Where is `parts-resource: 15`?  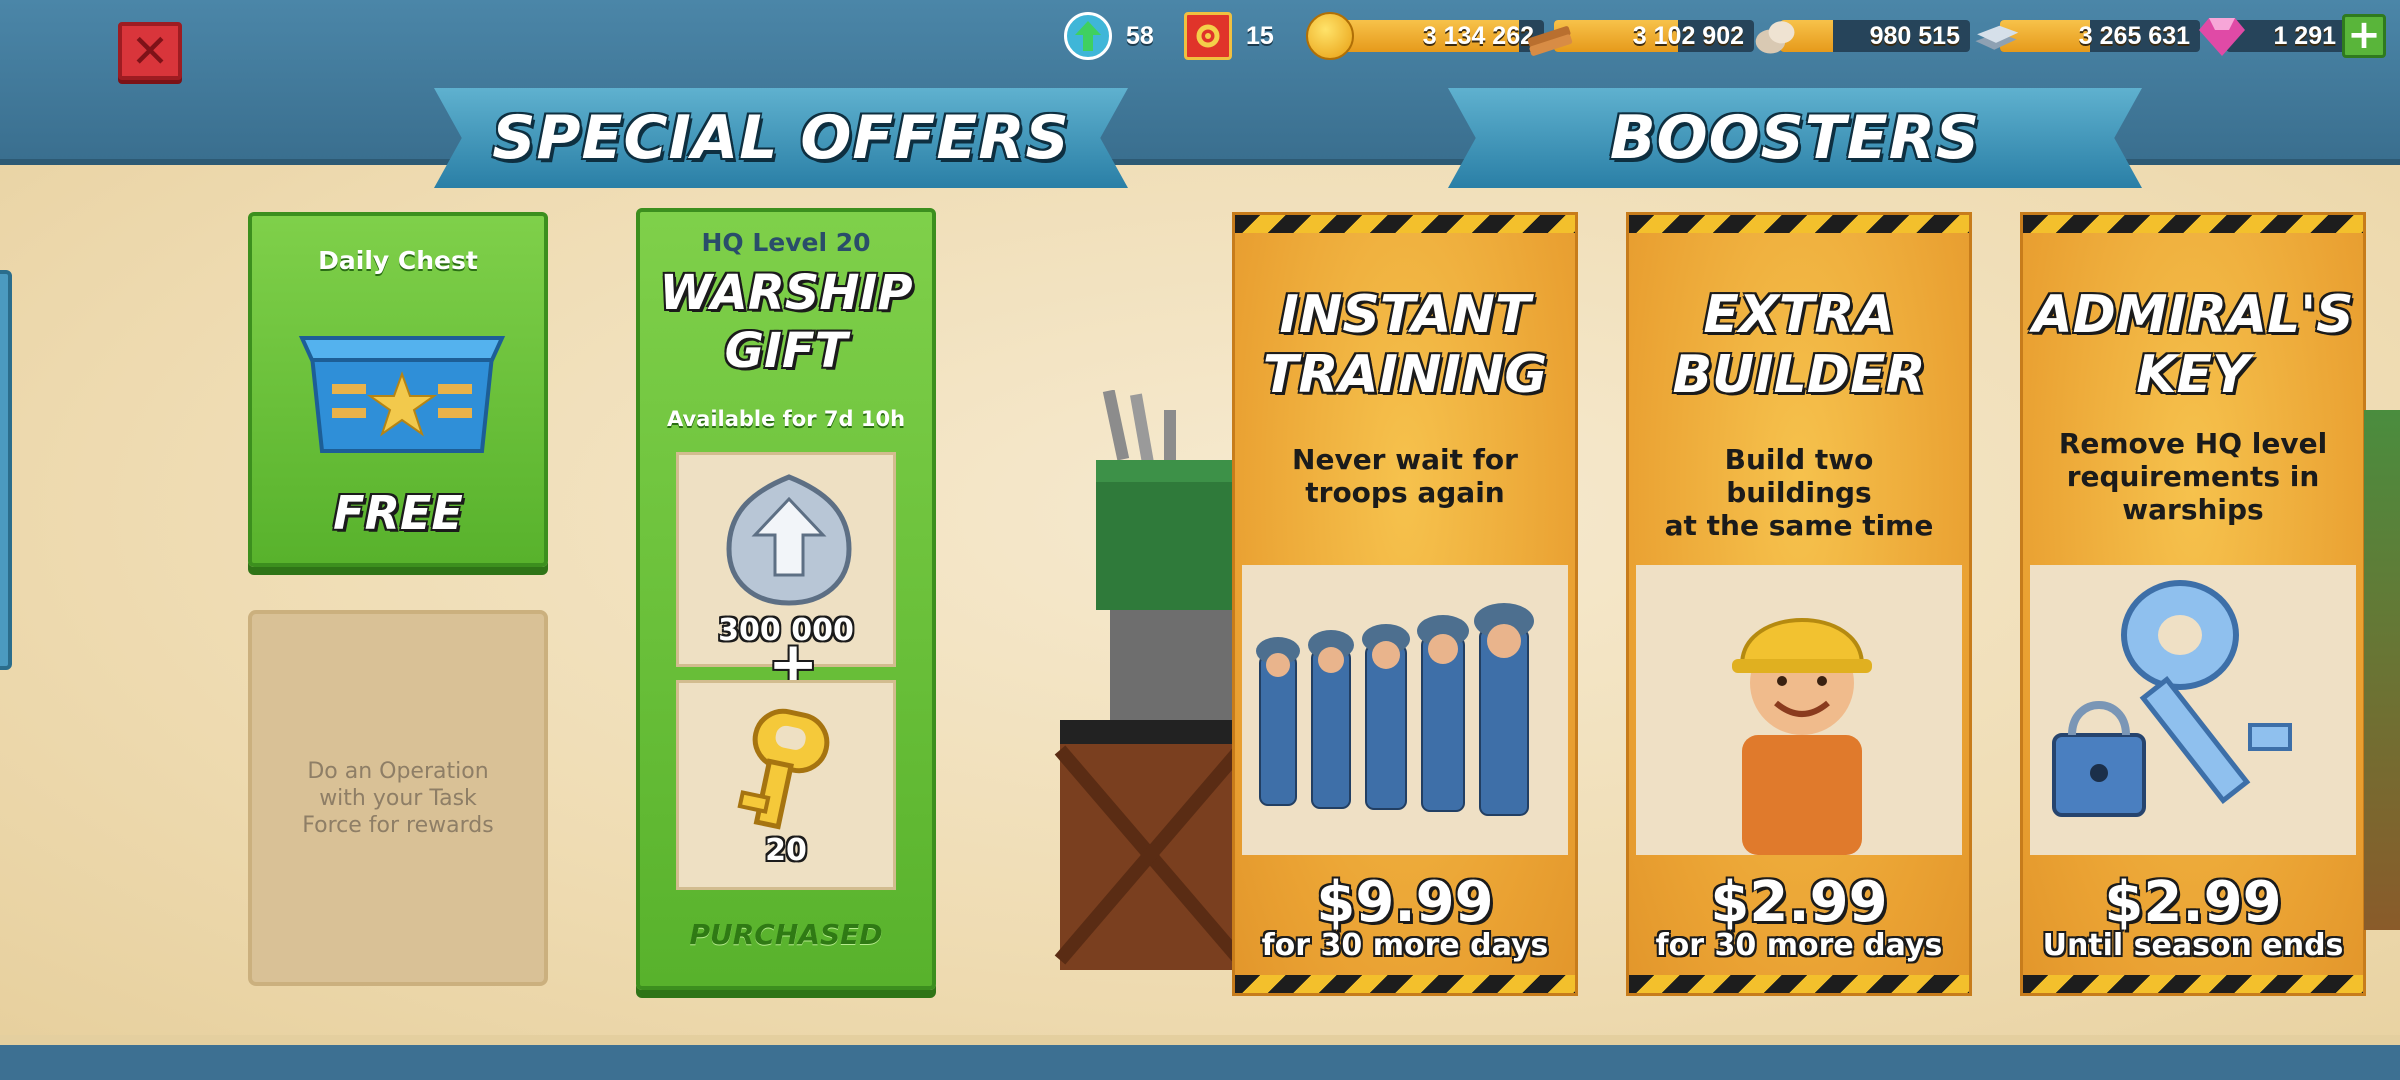
parts-resource: 15 is located at coordinates (1229, 36).